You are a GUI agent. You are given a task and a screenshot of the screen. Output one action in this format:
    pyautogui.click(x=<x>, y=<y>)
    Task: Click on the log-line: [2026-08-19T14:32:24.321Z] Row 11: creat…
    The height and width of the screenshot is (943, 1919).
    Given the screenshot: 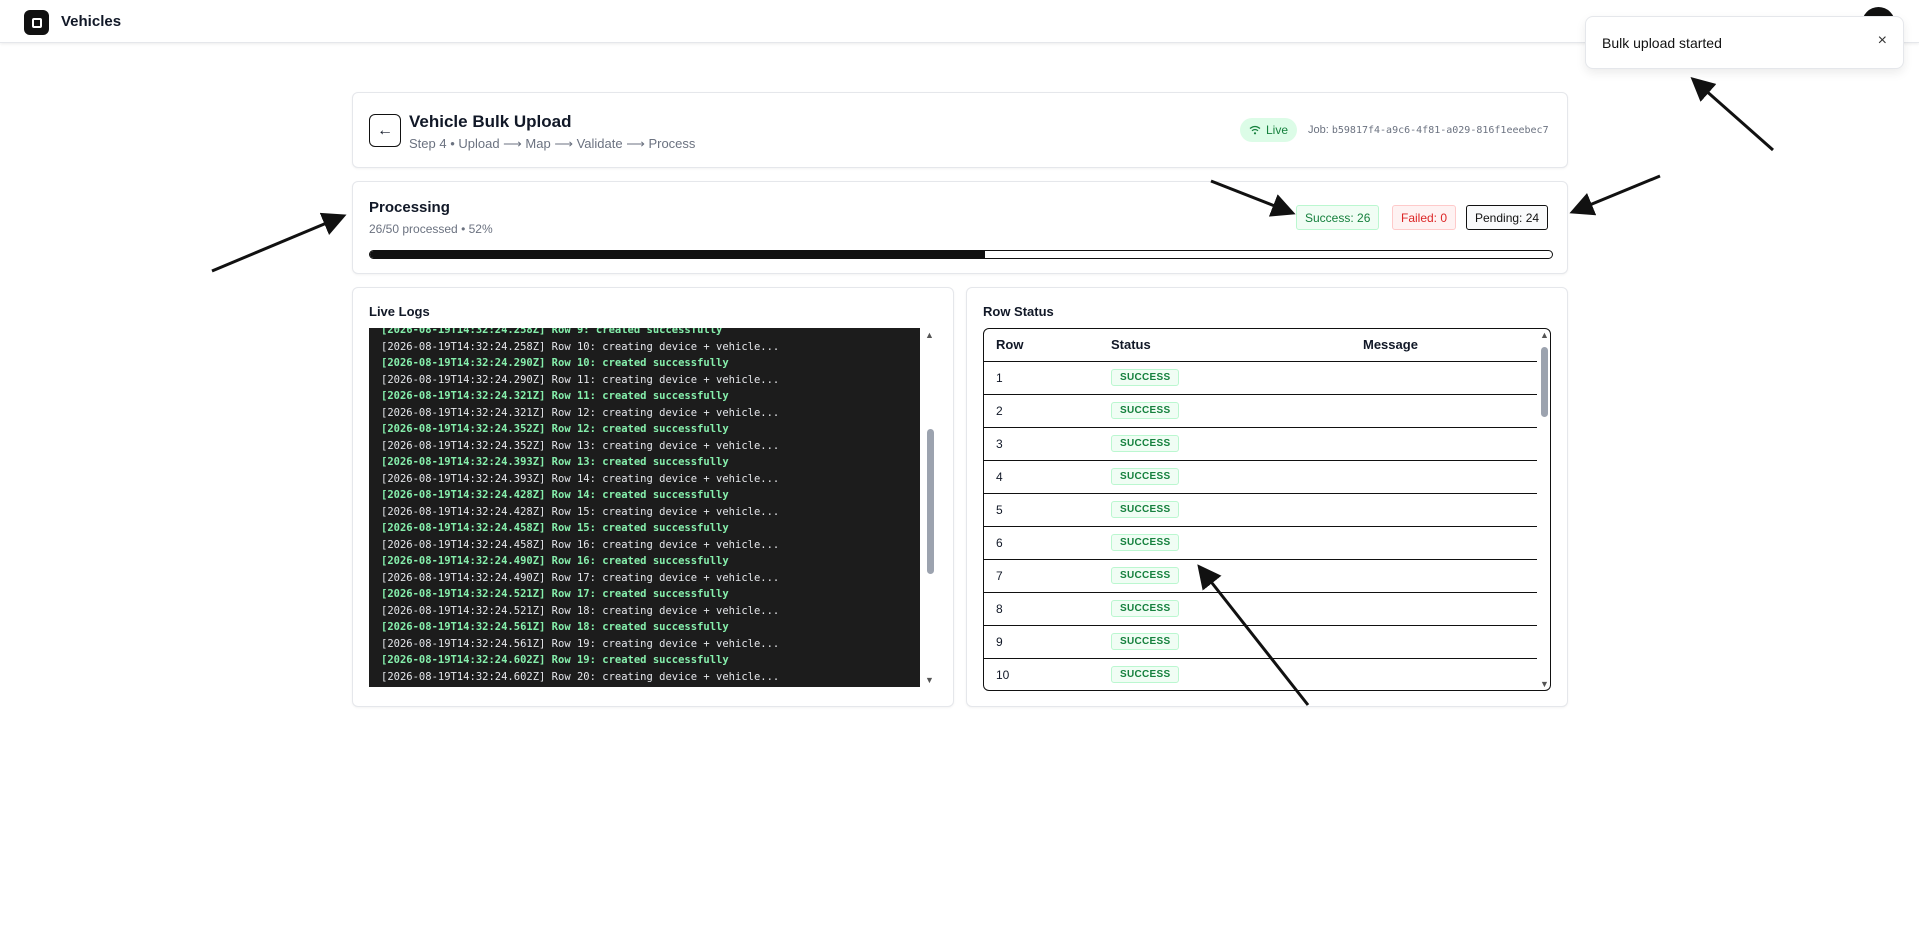 What is the action you would take?
    pyautogui.click(x=555, y=396)
    